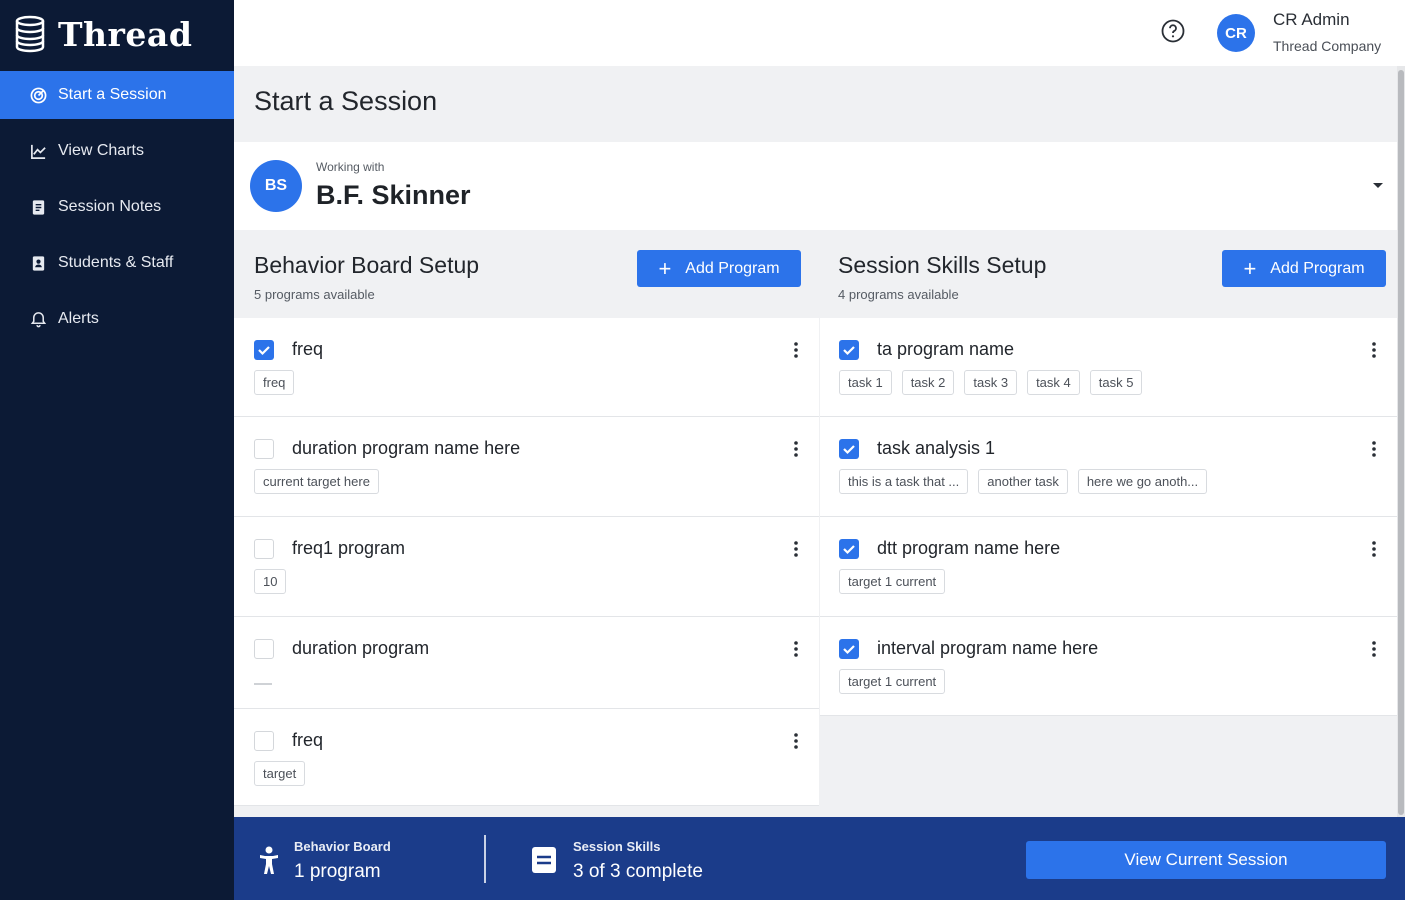 This screenshot has width=1405, height=900. Describe the element at coordinates (544, 860) in the screenshot. I see `list-box-icon` at that location.